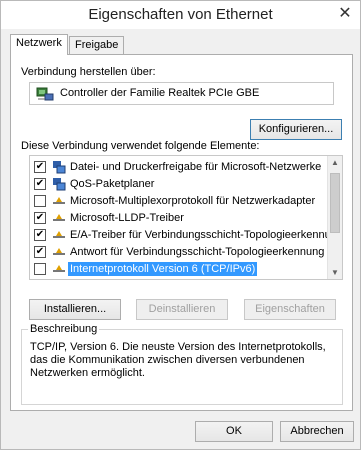  I want to click on list-scrollbar: ▲ ▼, so click(334, 217).